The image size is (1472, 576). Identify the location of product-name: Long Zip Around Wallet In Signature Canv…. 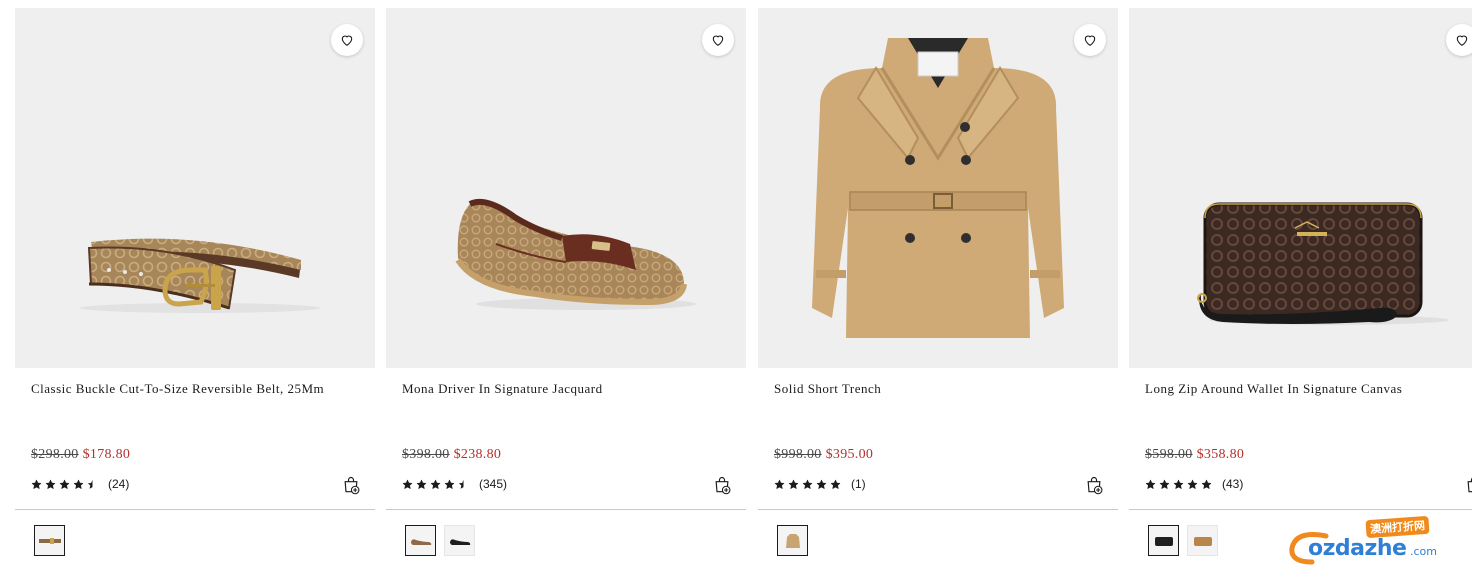
(1308, 389).